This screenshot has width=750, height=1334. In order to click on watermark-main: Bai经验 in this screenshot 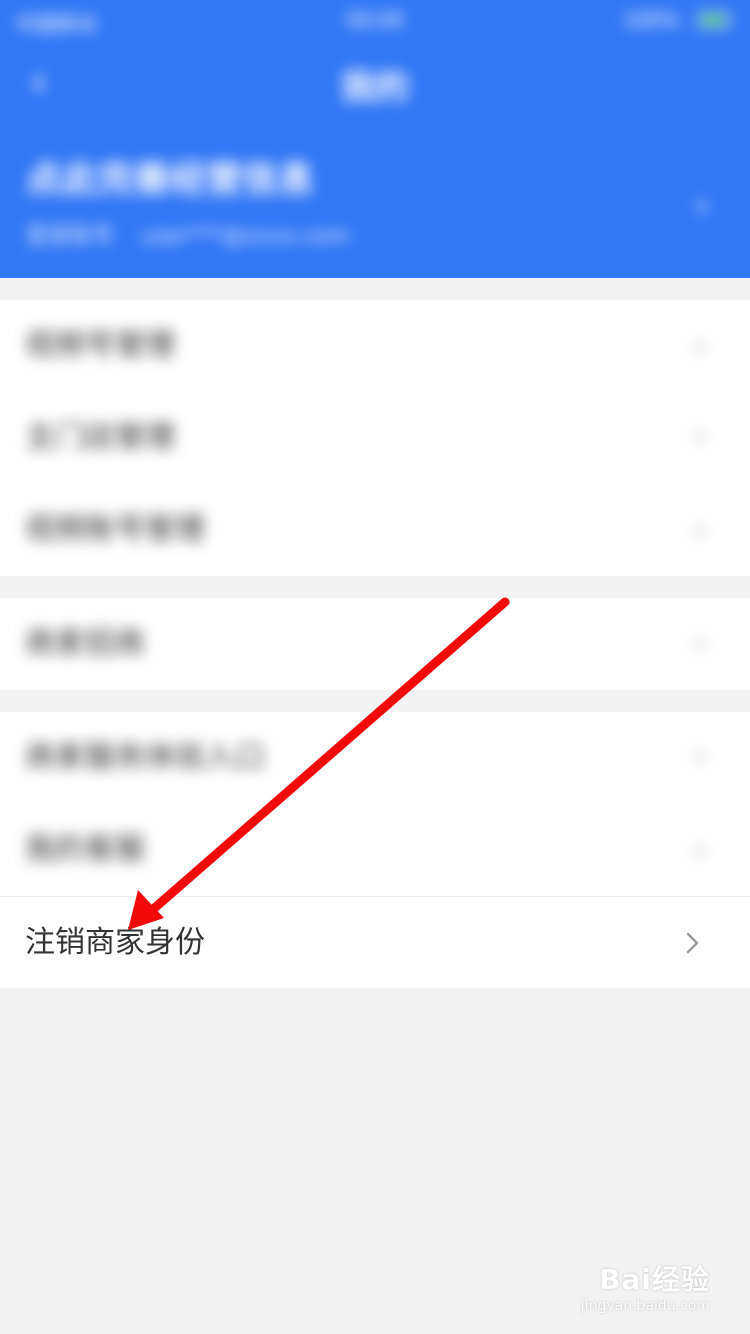, I will do `click(654, 1279)`.